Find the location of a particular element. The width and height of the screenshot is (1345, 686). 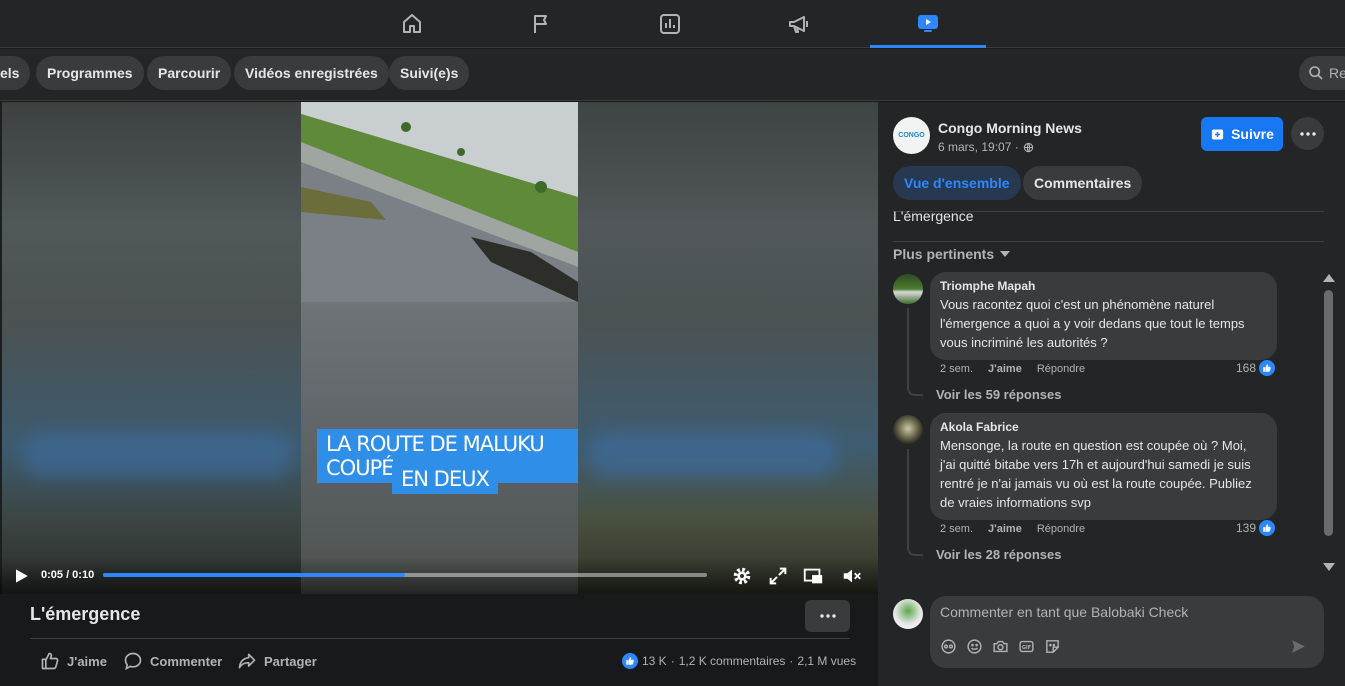

comments-count: 1,2 K commentaires is located at coordinates (732, 661).